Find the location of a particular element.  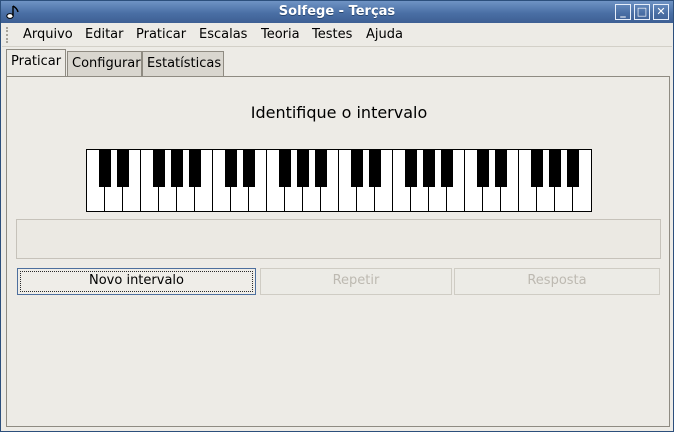

minimize-button: _ is located at coordinates (623, 12).